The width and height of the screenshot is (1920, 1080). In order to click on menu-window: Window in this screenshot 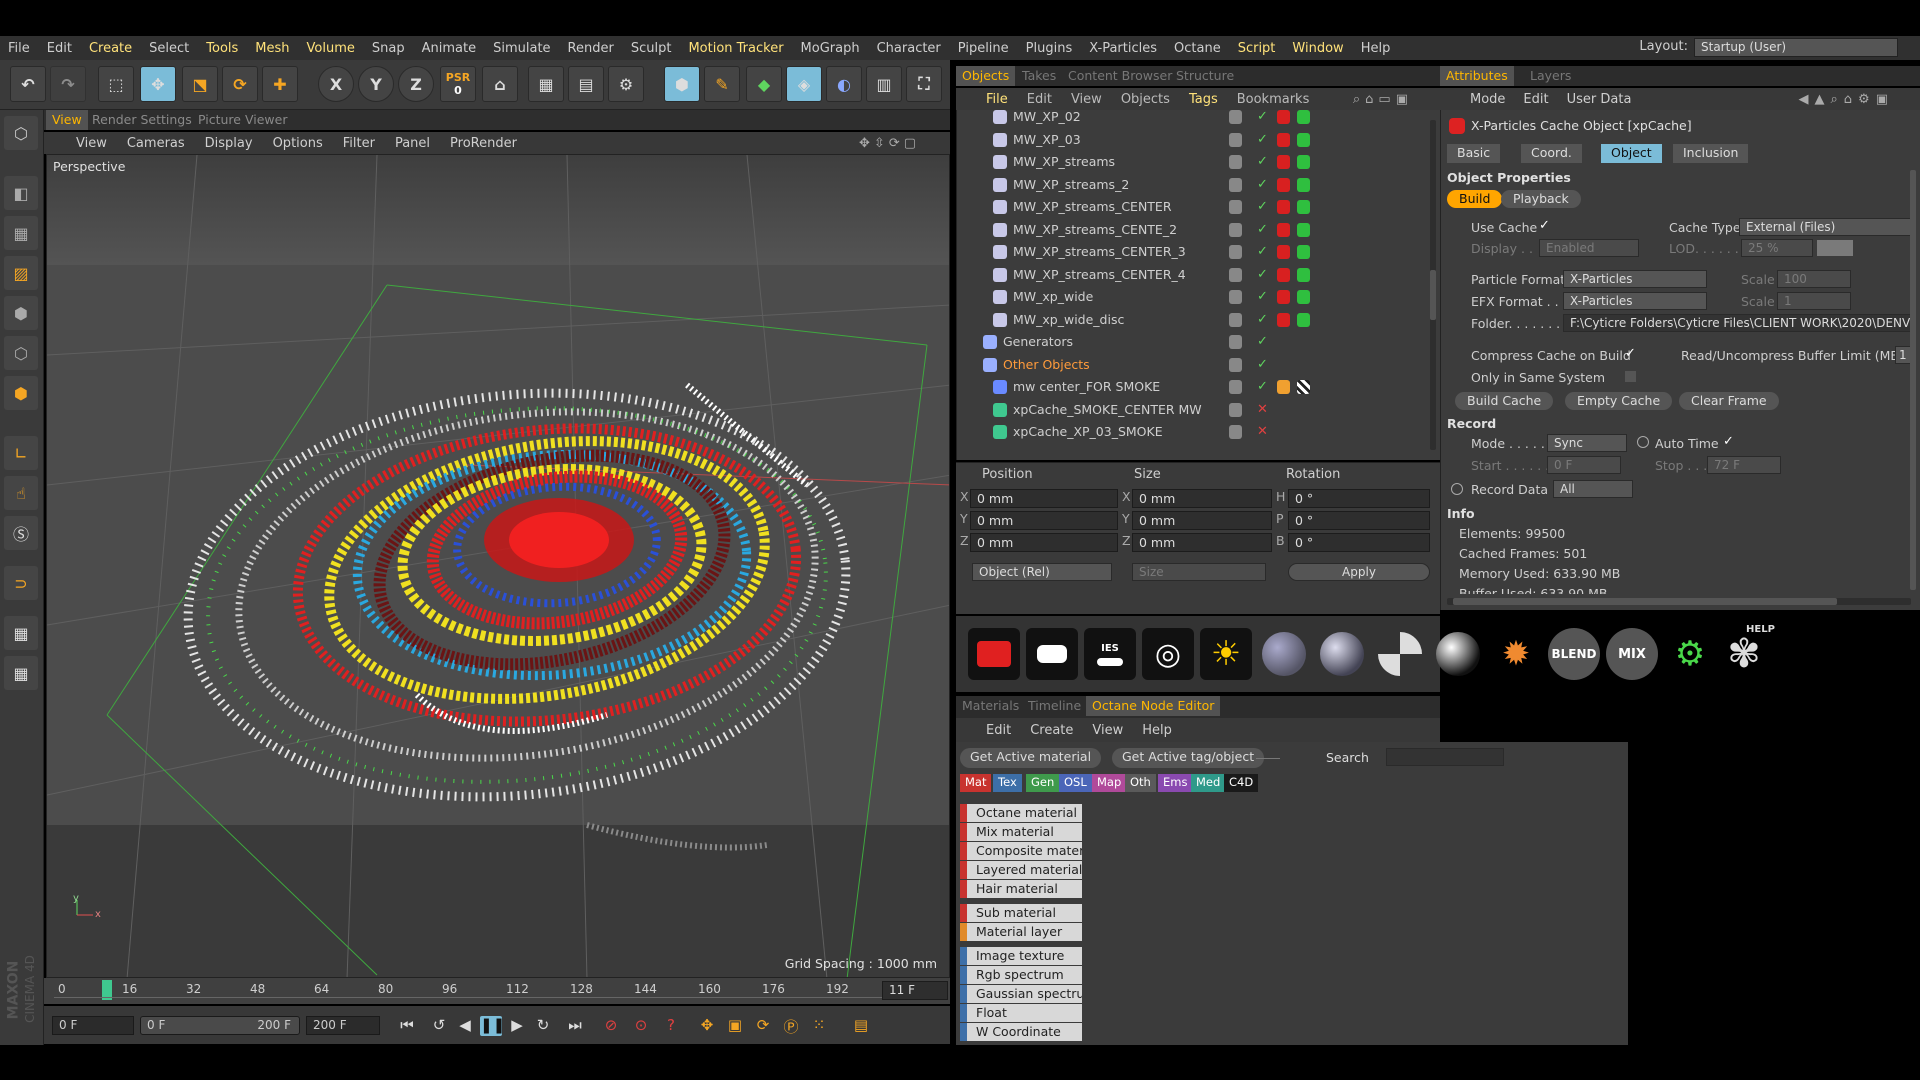, I will do `click(1317, 48)`.